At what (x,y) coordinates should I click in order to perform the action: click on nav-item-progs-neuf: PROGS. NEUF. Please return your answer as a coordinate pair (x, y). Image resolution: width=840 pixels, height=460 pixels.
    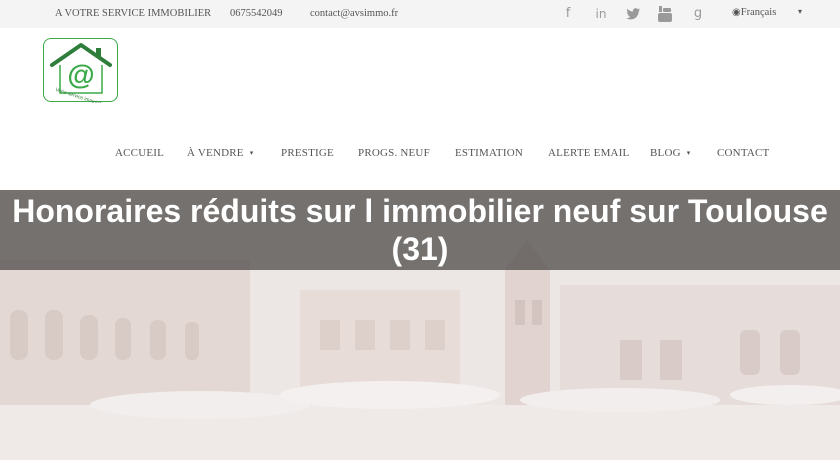
    Looking at the image, I should click on (394, 156).